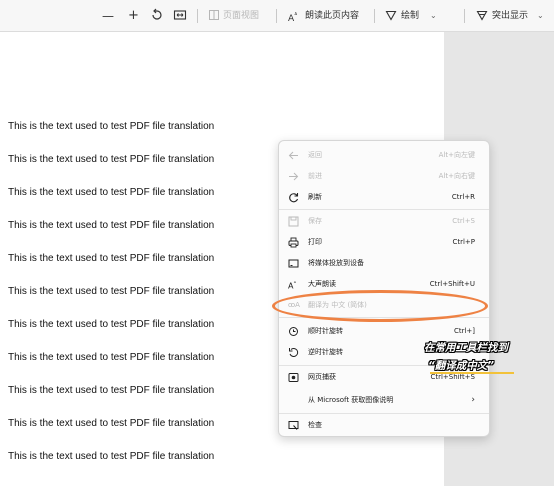 The height and width of the screenshot is (486, 554). Describe the element at coordinates (293, 221) in the screenshot. I see `save-icon` at that location.